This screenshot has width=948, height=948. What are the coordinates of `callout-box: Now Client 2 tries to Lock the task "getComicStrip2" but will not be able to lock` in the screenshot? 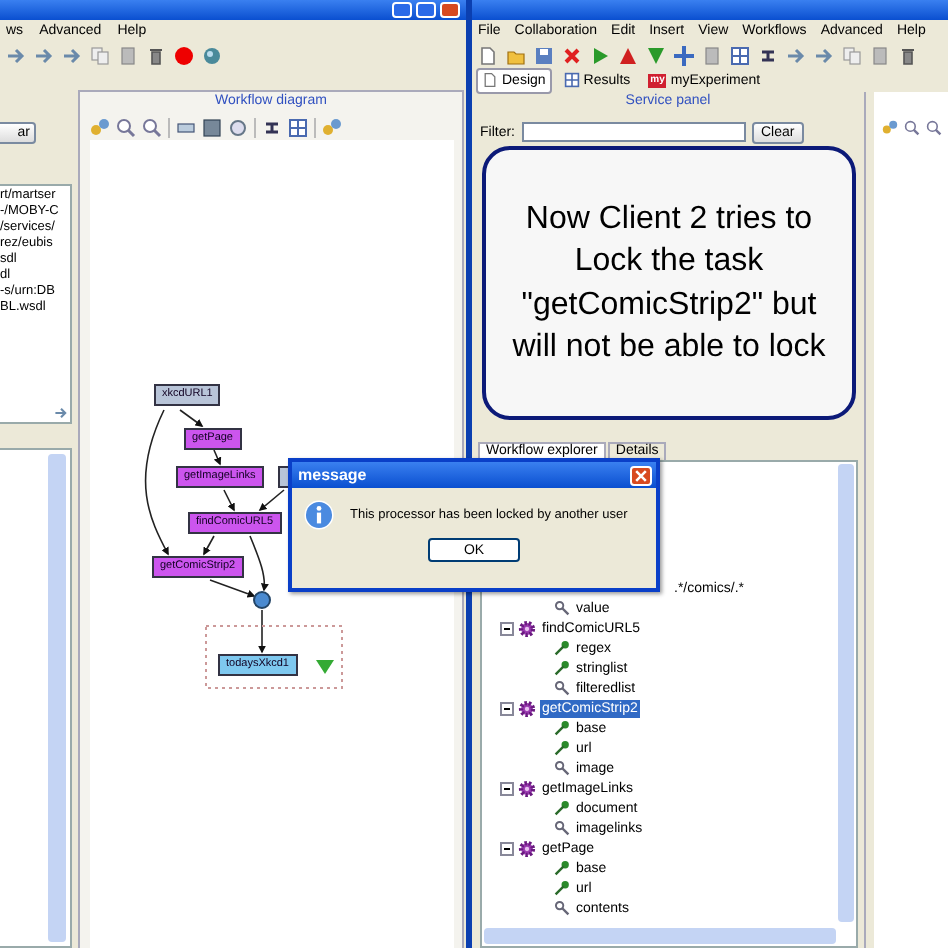 It's located at (669, 283).